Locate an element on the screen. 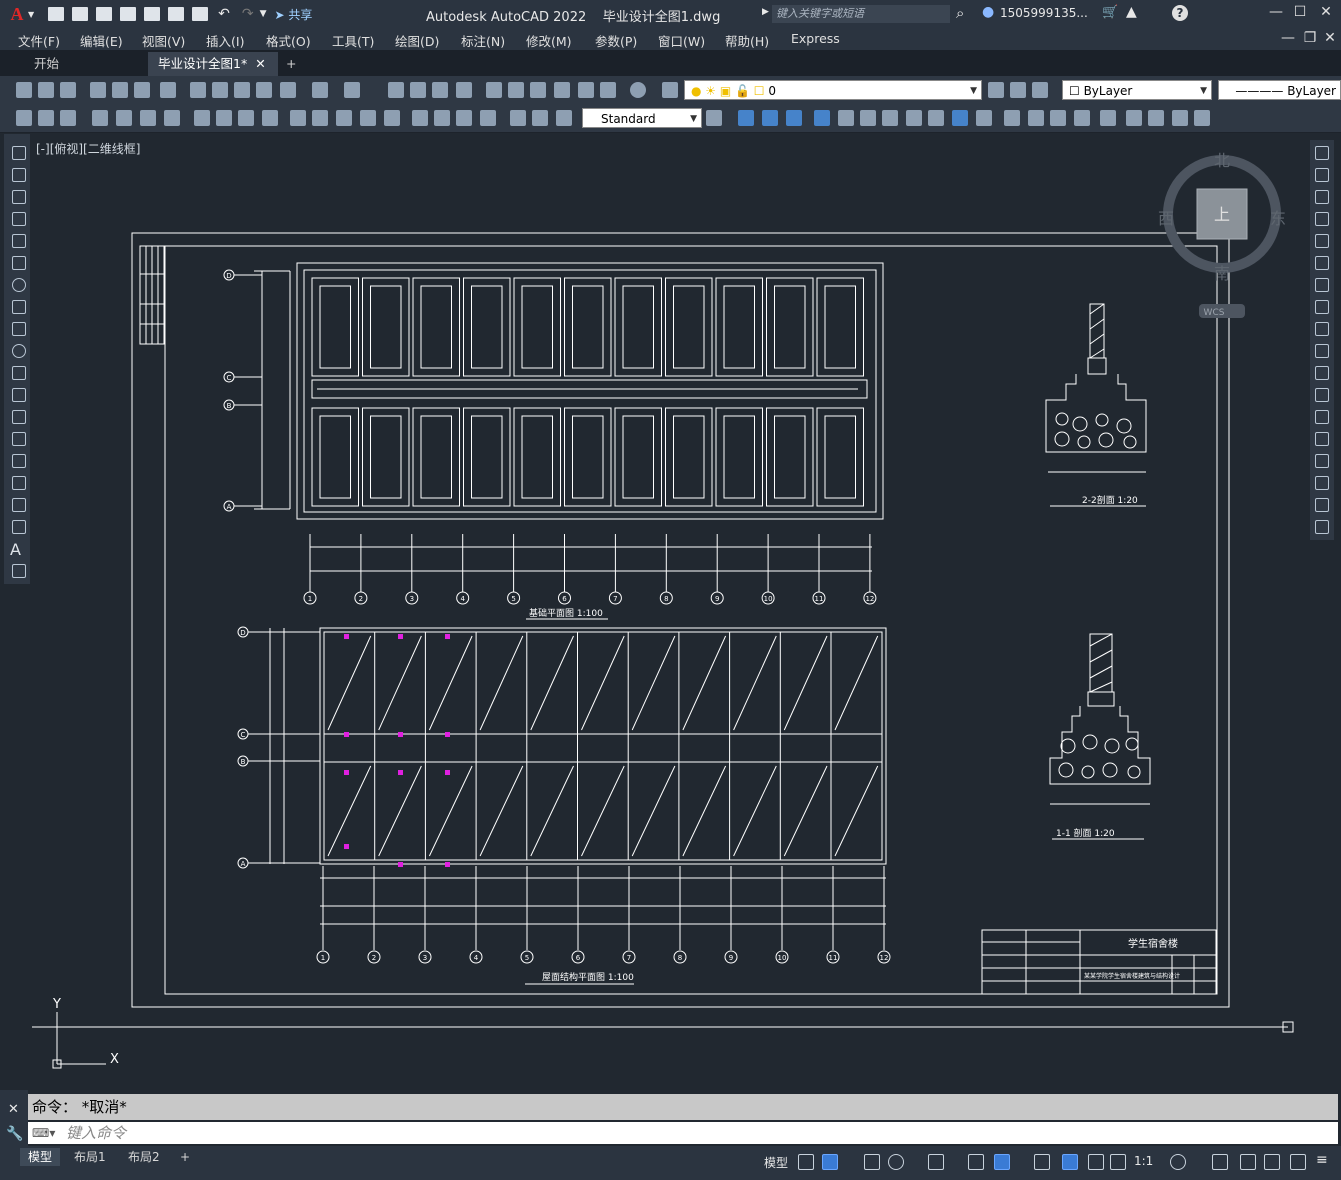 The height and width of the screenshot is (1180, 1341). layer-properties-icon is located at coordinates (670, 90).